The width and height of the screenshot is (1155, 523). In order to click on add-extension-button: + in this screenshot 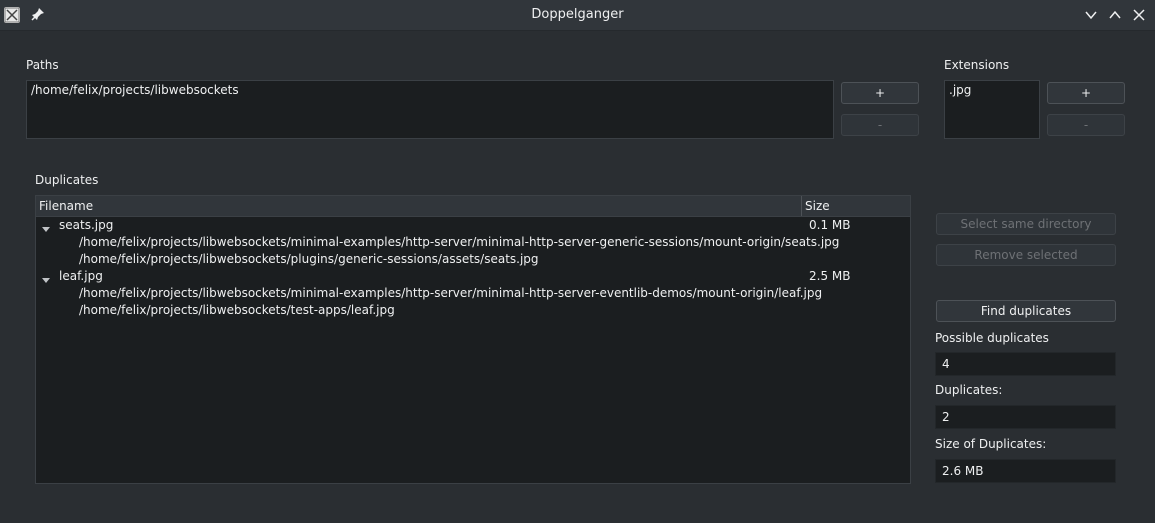, I will do `click(1086, 93)`.